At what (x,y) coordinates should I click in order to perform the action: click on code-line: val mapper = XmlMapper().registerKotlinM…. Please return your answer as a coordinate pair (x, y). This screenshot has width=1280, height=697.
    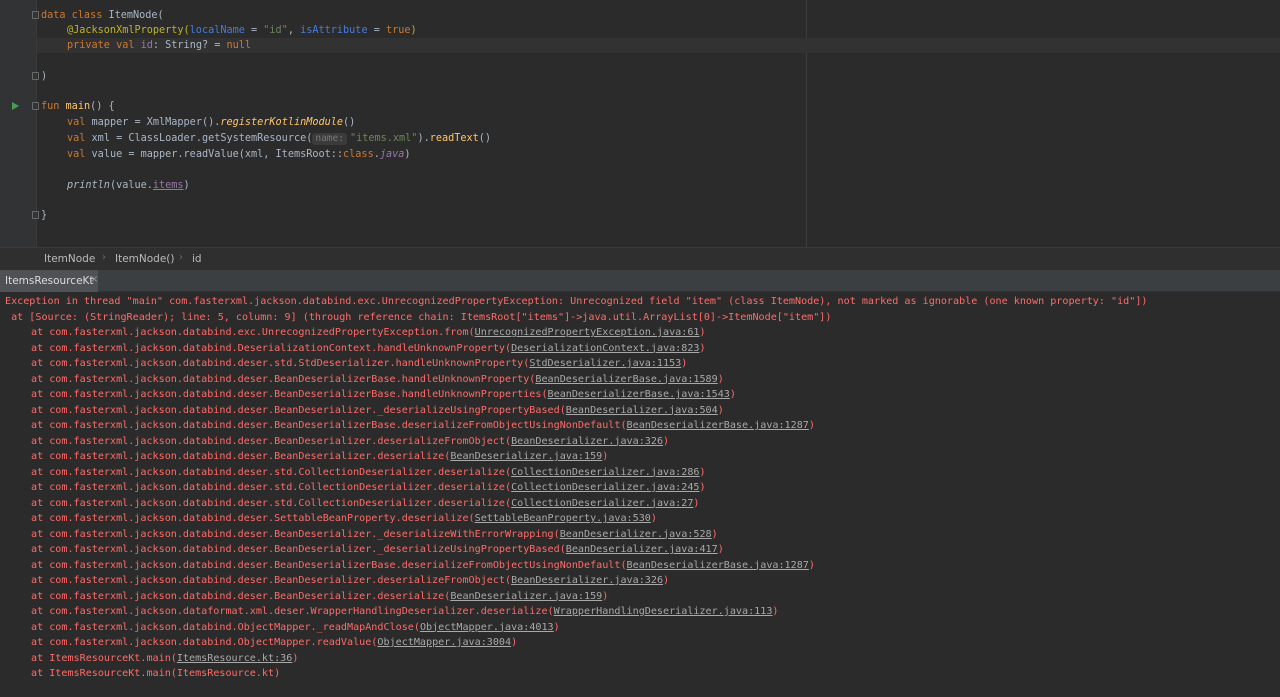
    Looking at the image, I should click on (211, 122).